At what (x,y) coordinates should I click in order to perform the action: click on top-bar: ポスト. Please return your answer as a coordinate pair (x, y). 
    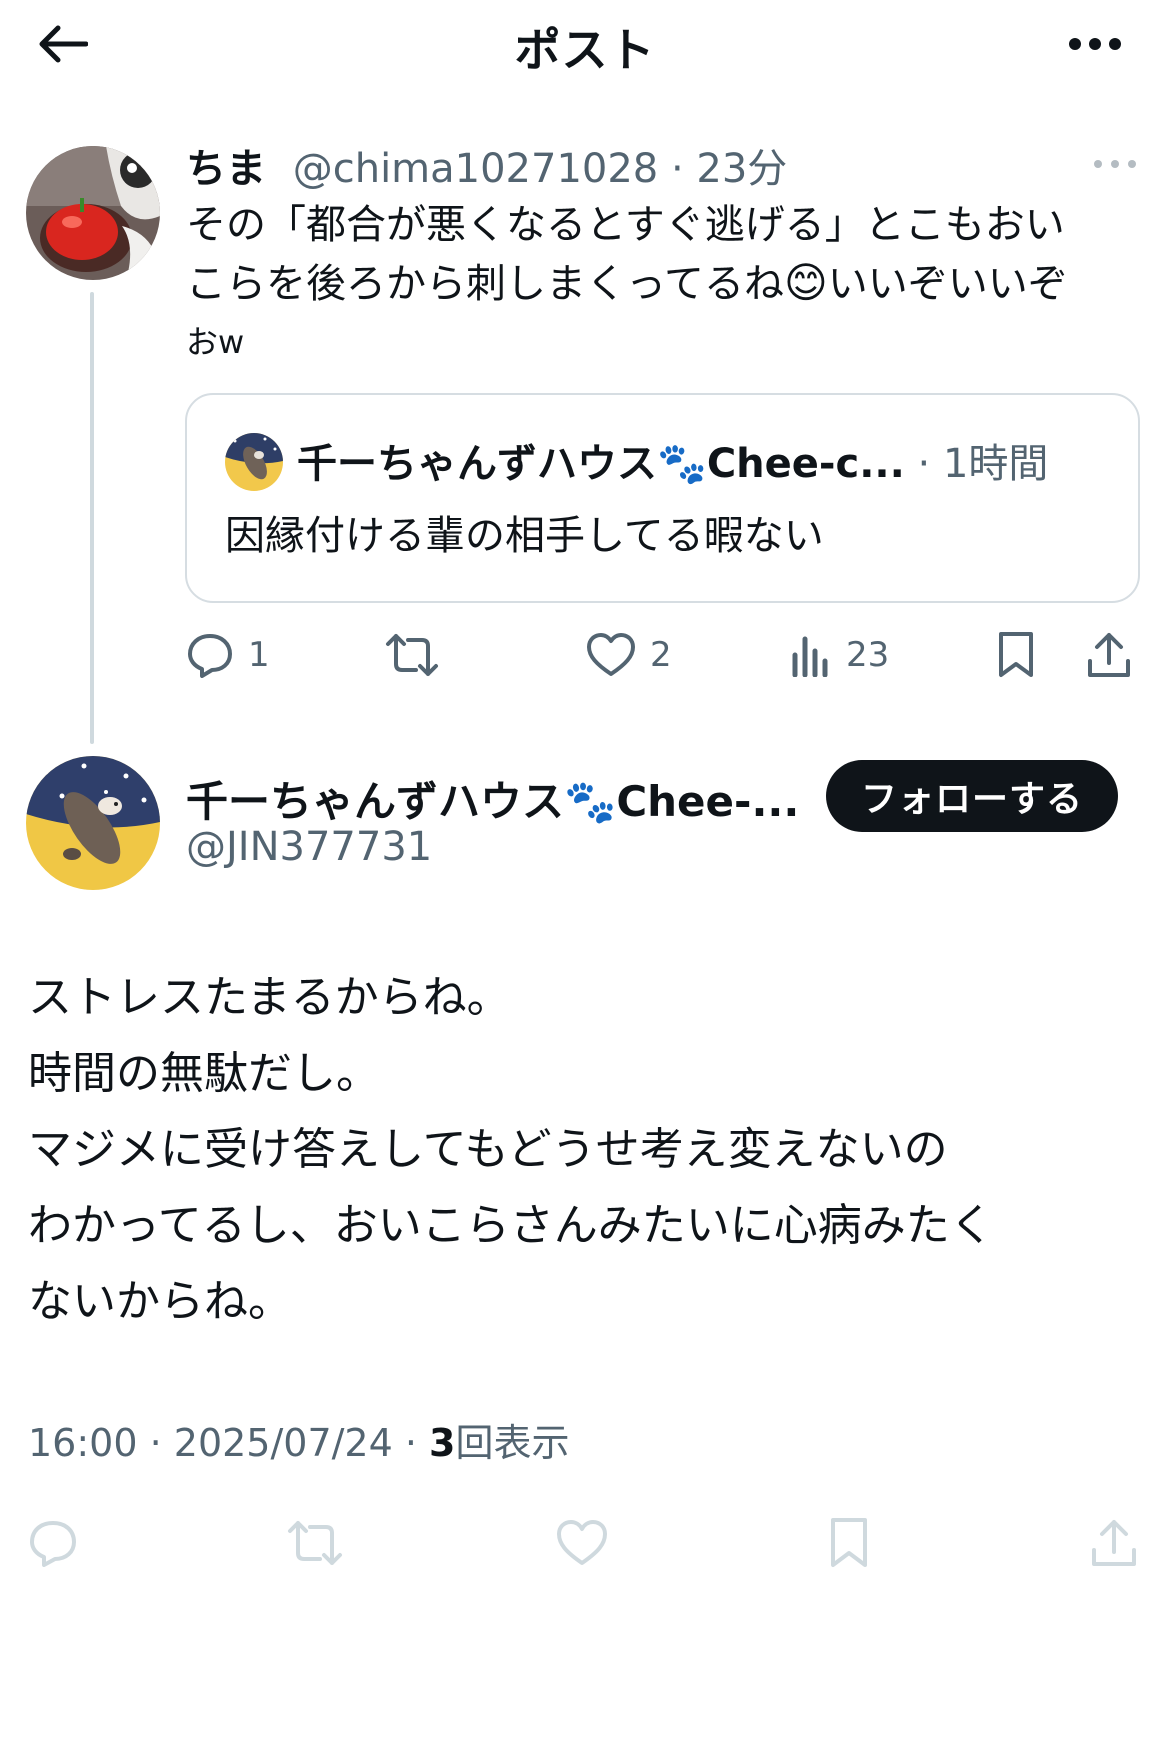
    Looking at the image, I should click on (585, 45).